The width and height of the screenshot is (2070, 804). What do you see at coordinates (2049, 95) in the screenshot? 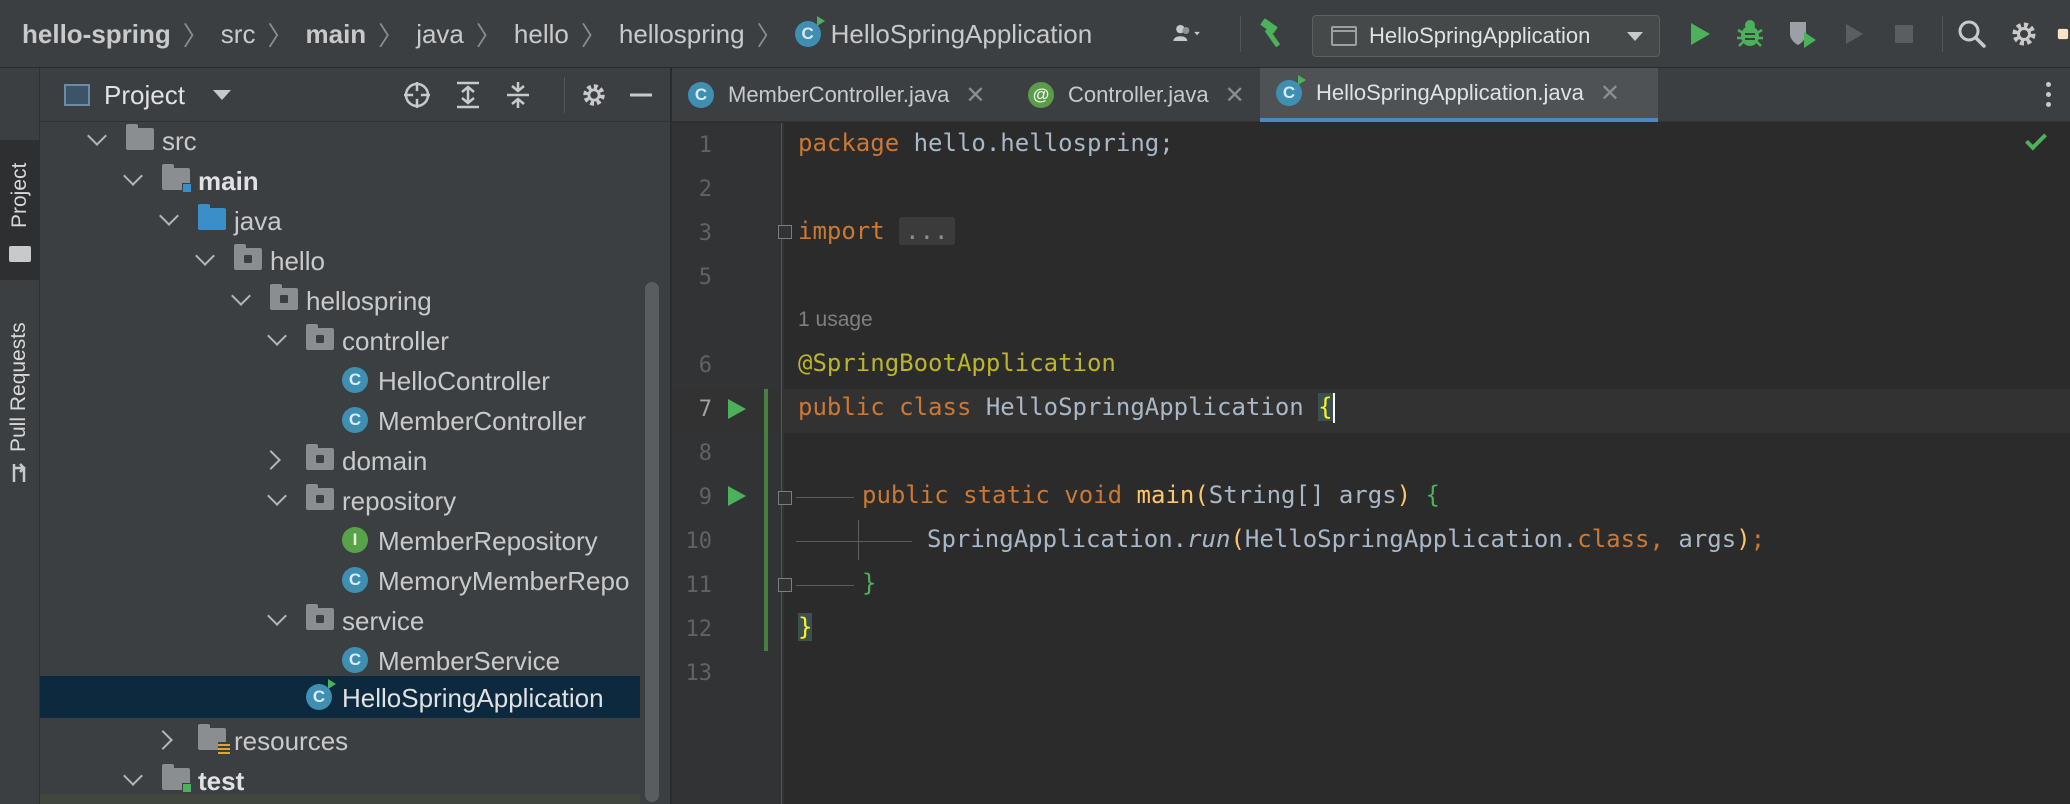
I see `more-options-icon` at bounding box center [2049, 95].